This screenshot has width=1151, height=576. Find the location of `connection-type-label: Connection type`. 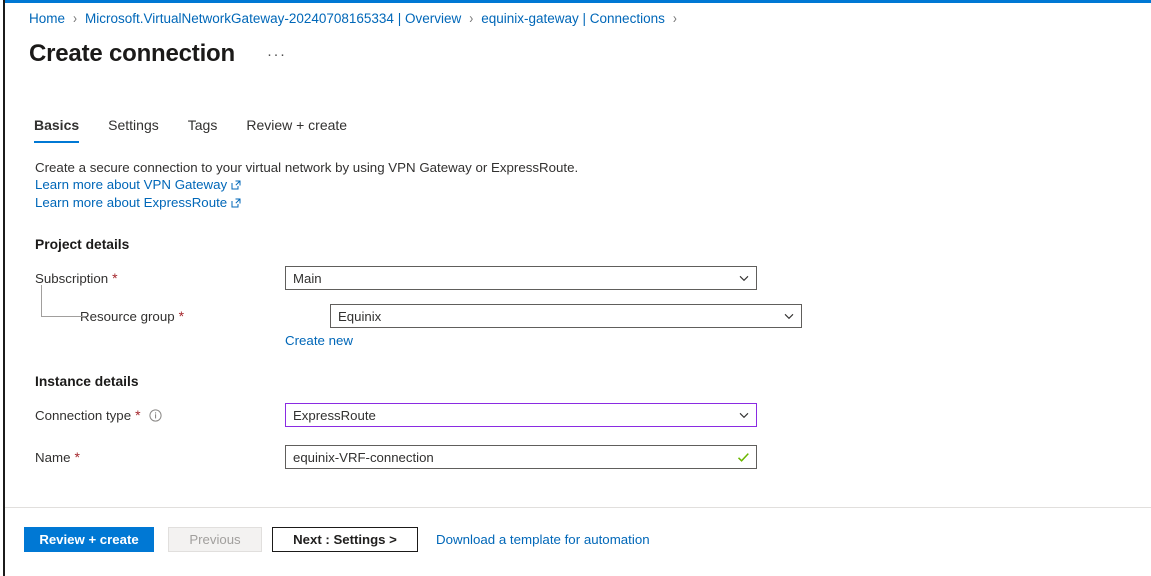

connection-type-label: Connection type is located at coordinates (83, 415).